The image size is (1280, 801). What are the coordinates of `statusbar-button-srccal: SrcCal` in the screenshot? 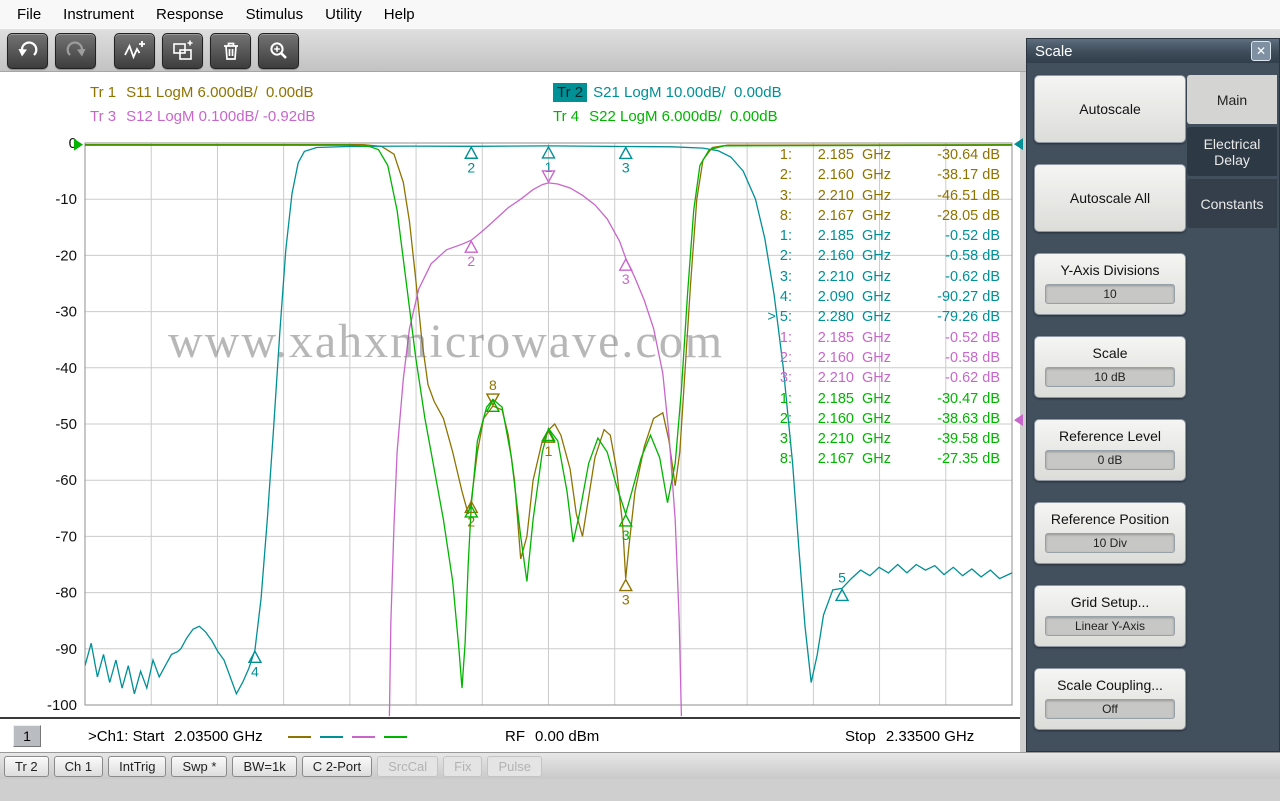 It's located at (408, 766).